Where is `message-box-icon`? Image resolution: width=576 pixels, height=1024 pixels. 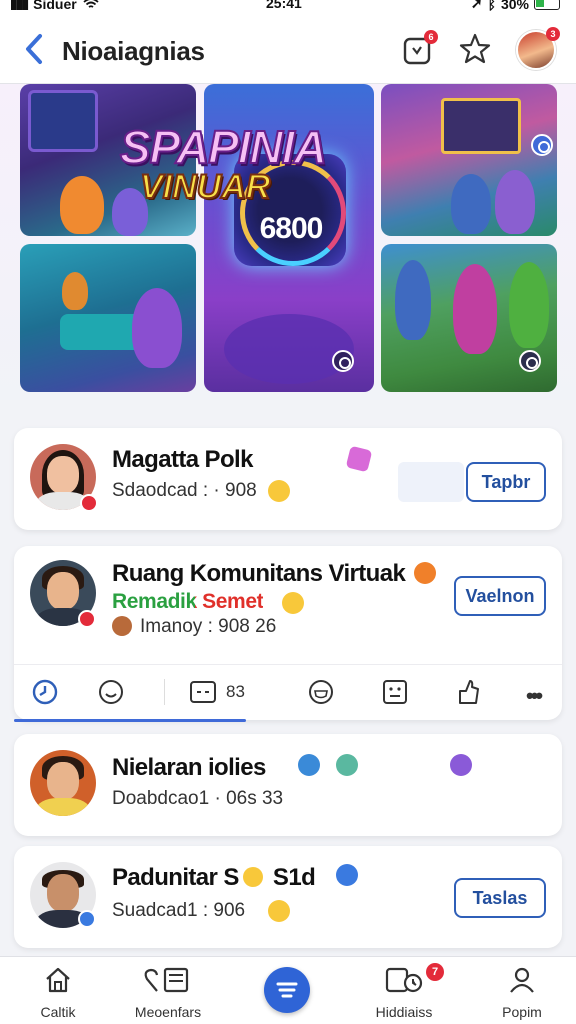 message-box-icon is located at coordinates (203, 692).